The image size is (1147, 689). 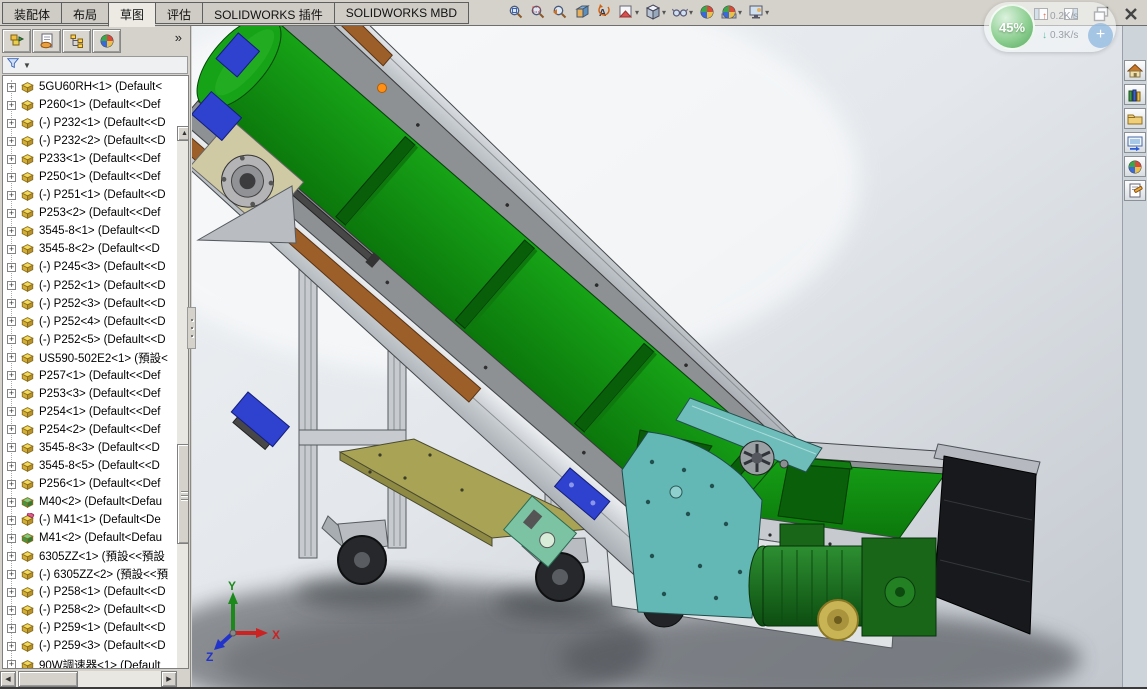 I want to click on add-task-button: +, so click(x=1100, y=35).